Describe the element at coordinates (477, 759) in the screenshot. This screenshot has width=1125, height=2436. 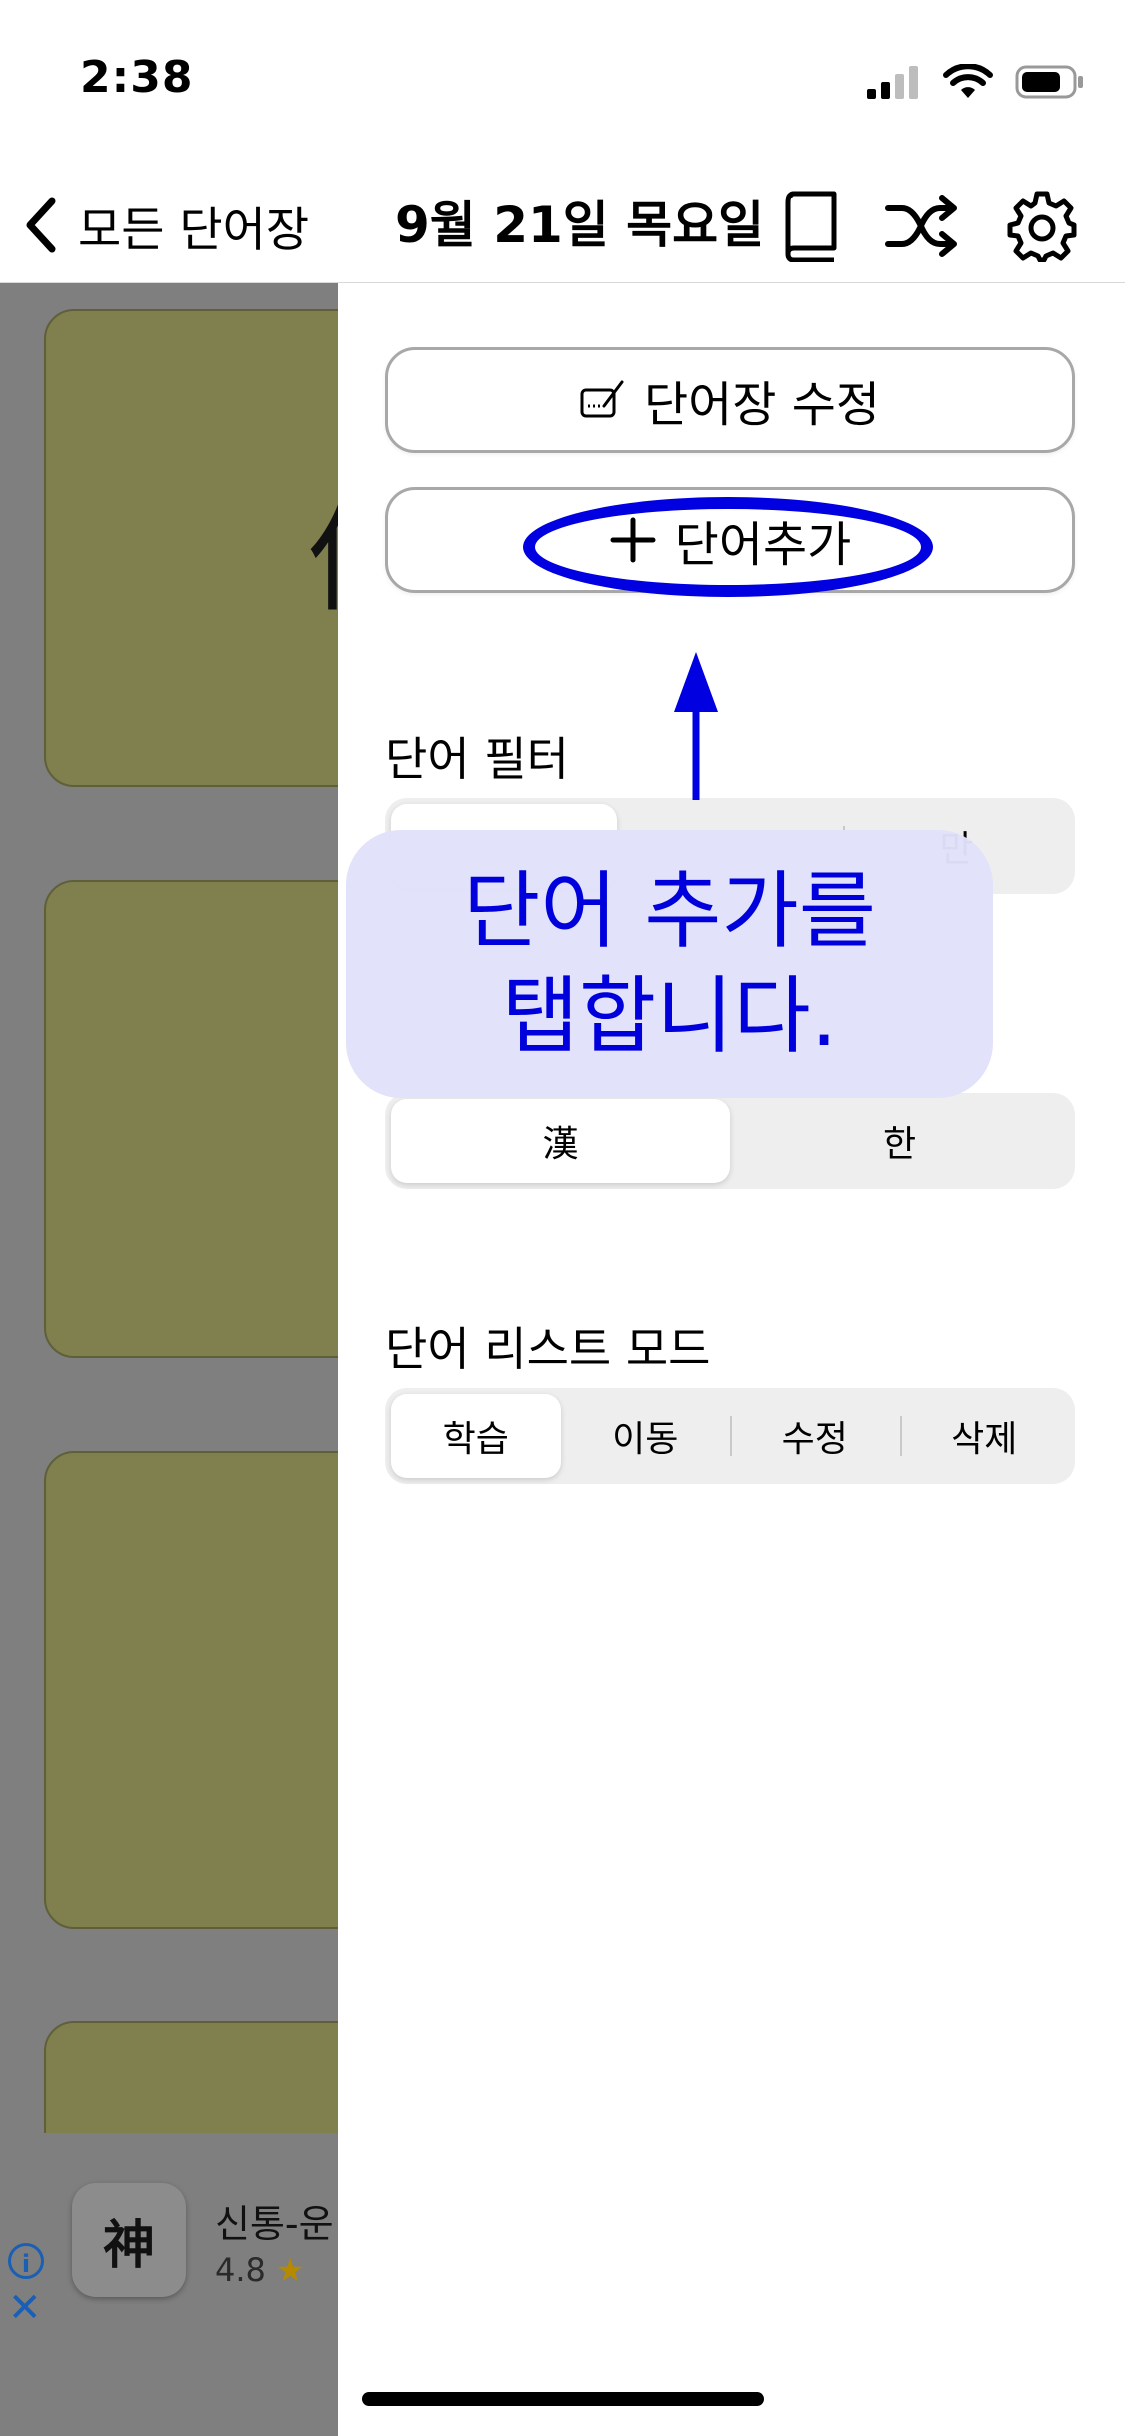
I see `word-filter-label: 단어 필터` at that location.